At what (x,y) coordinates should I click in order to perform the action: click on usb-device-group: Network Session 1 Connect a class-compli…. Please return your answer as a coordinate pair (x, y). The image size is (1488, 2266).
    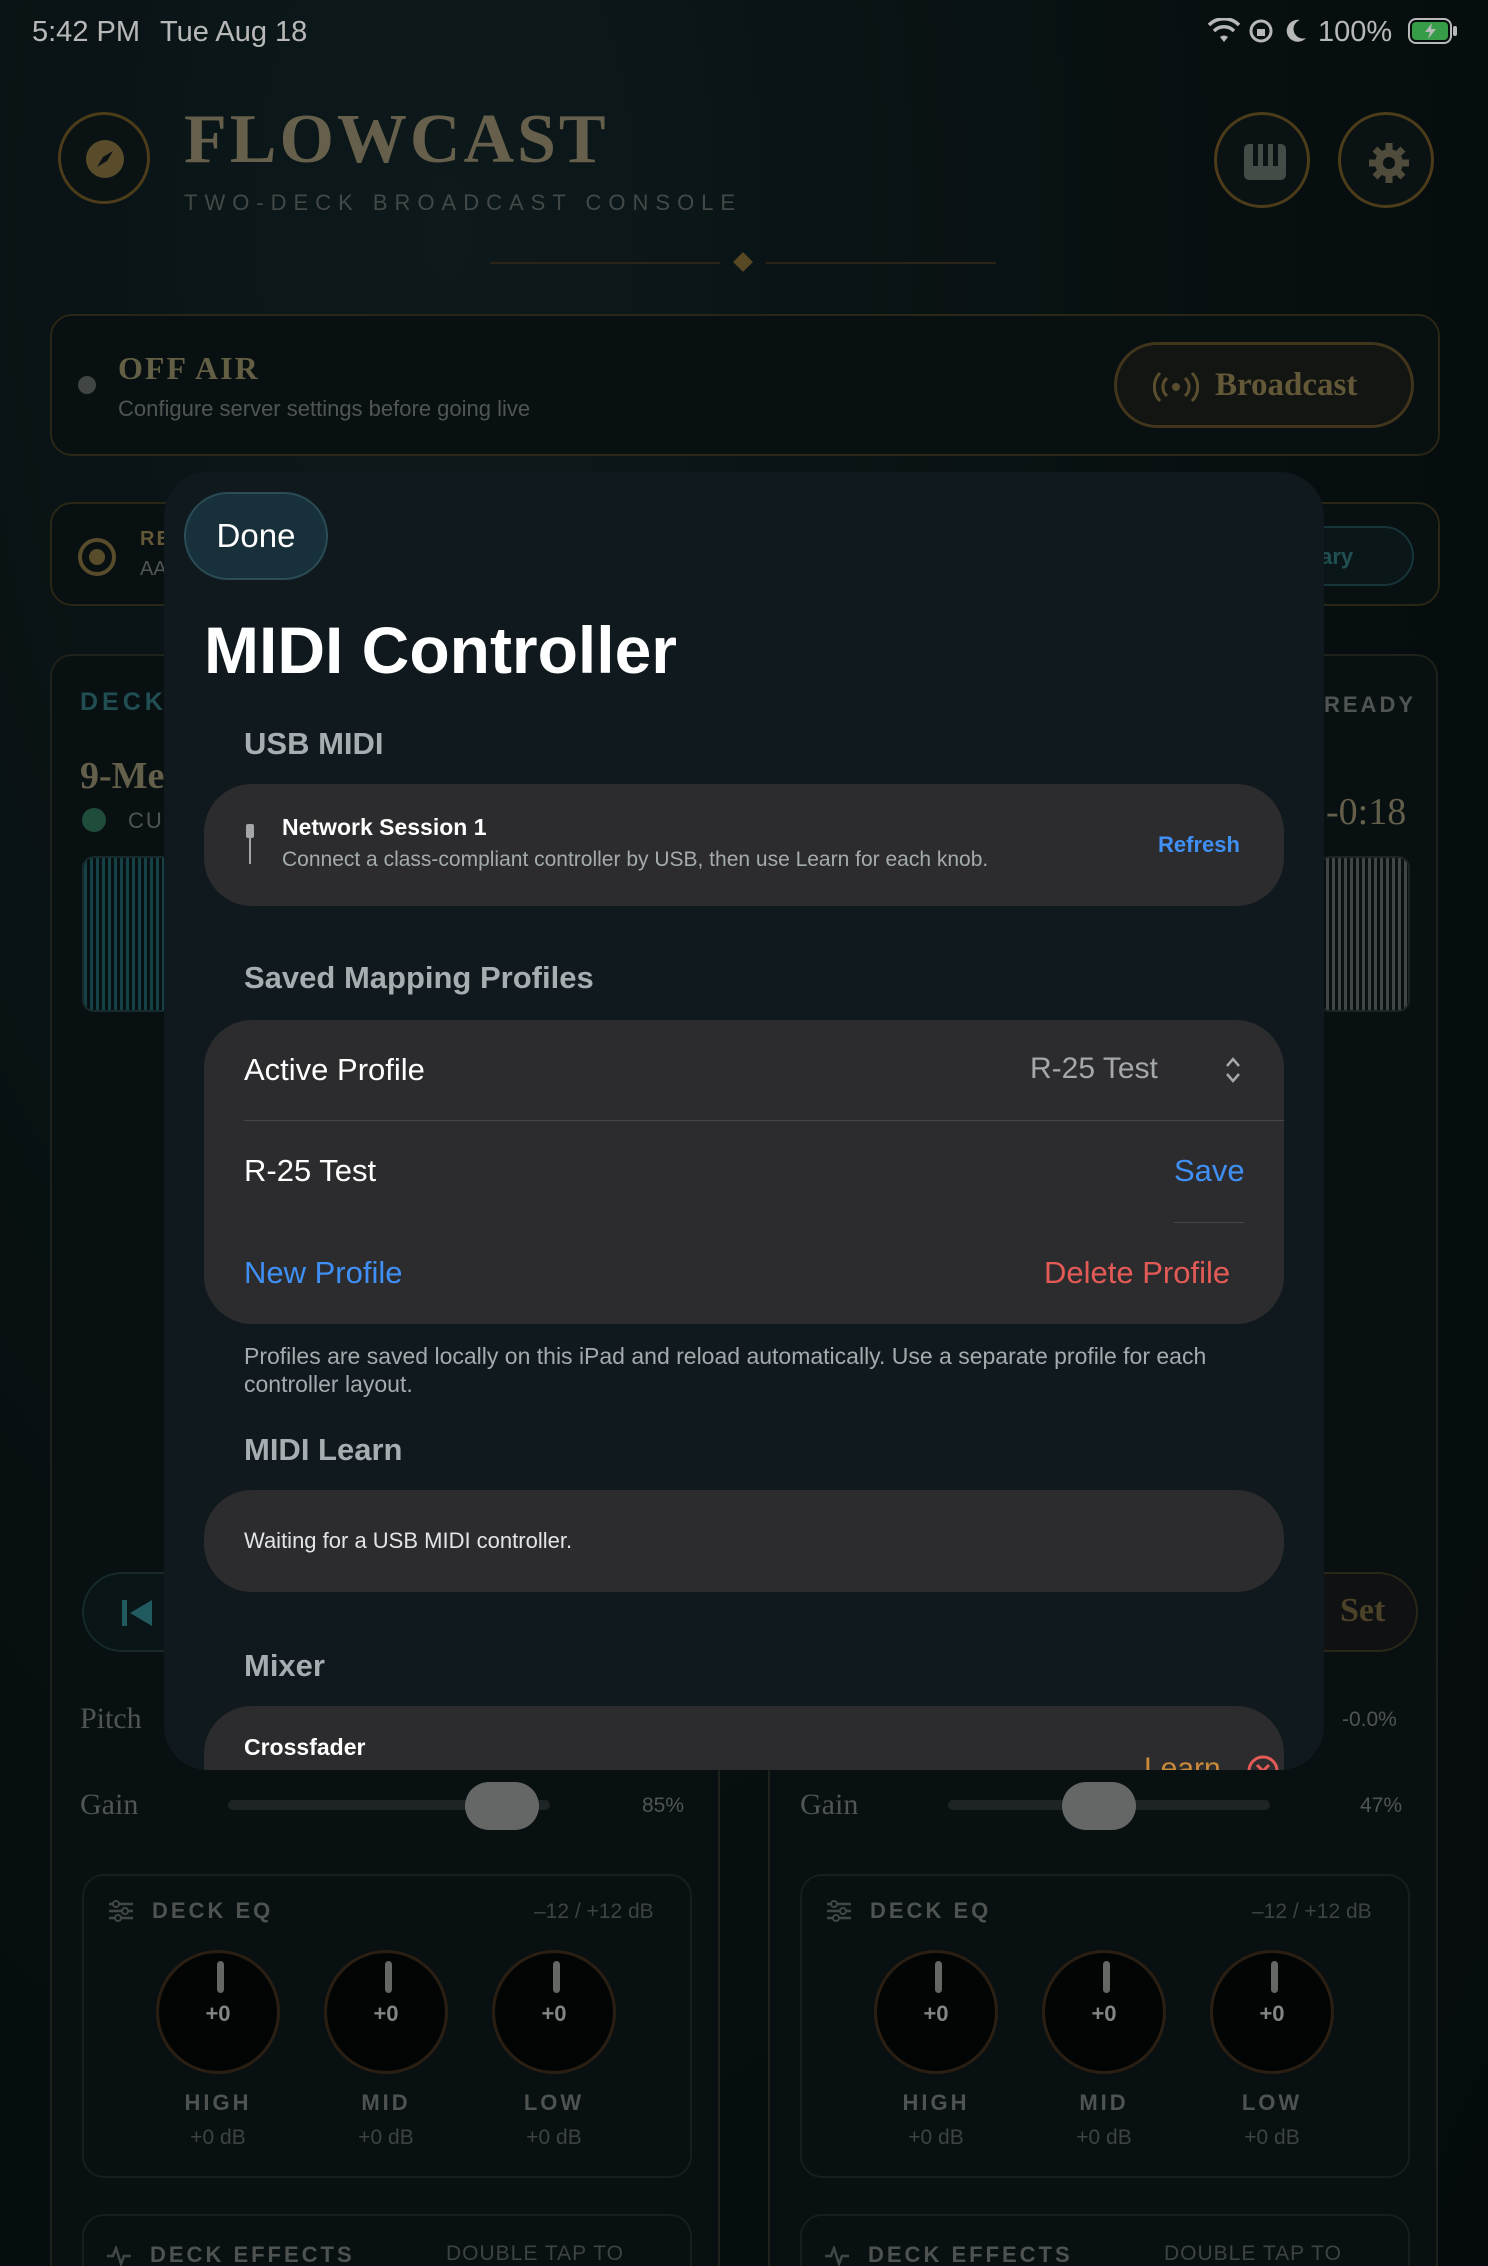
    Looking at the image, I should click on (744, 845).